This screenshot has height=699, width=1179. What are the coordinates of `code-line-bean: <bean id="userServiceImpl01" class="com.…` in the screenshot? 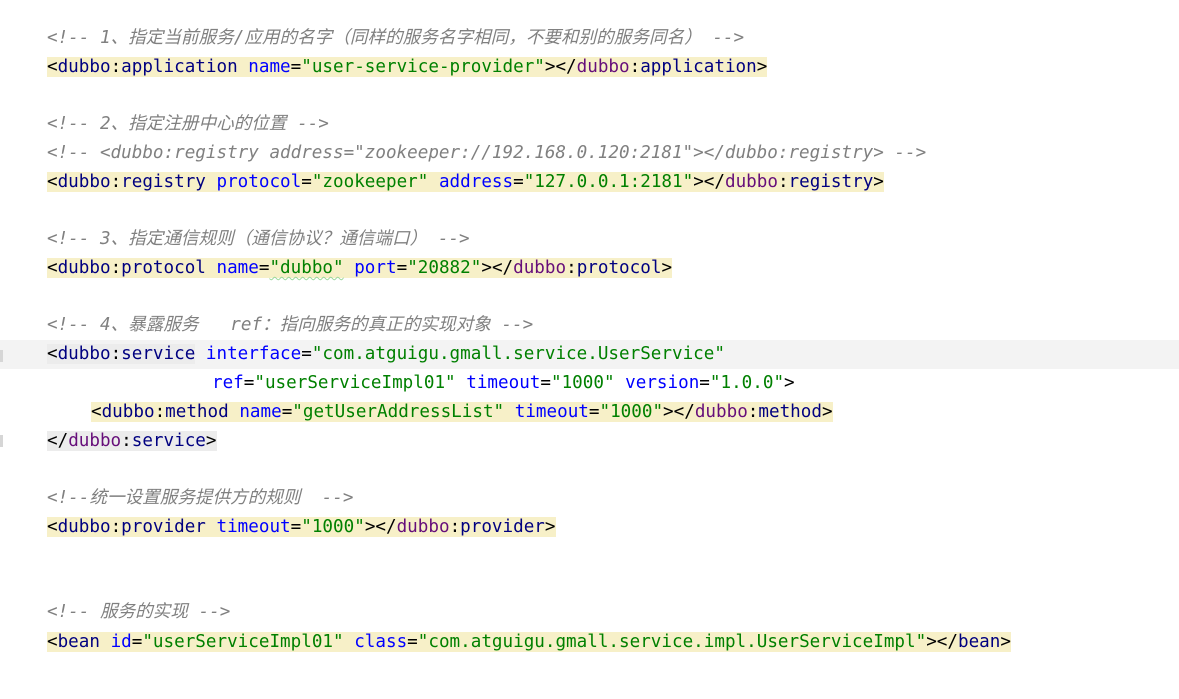 It's located at (529, 642).